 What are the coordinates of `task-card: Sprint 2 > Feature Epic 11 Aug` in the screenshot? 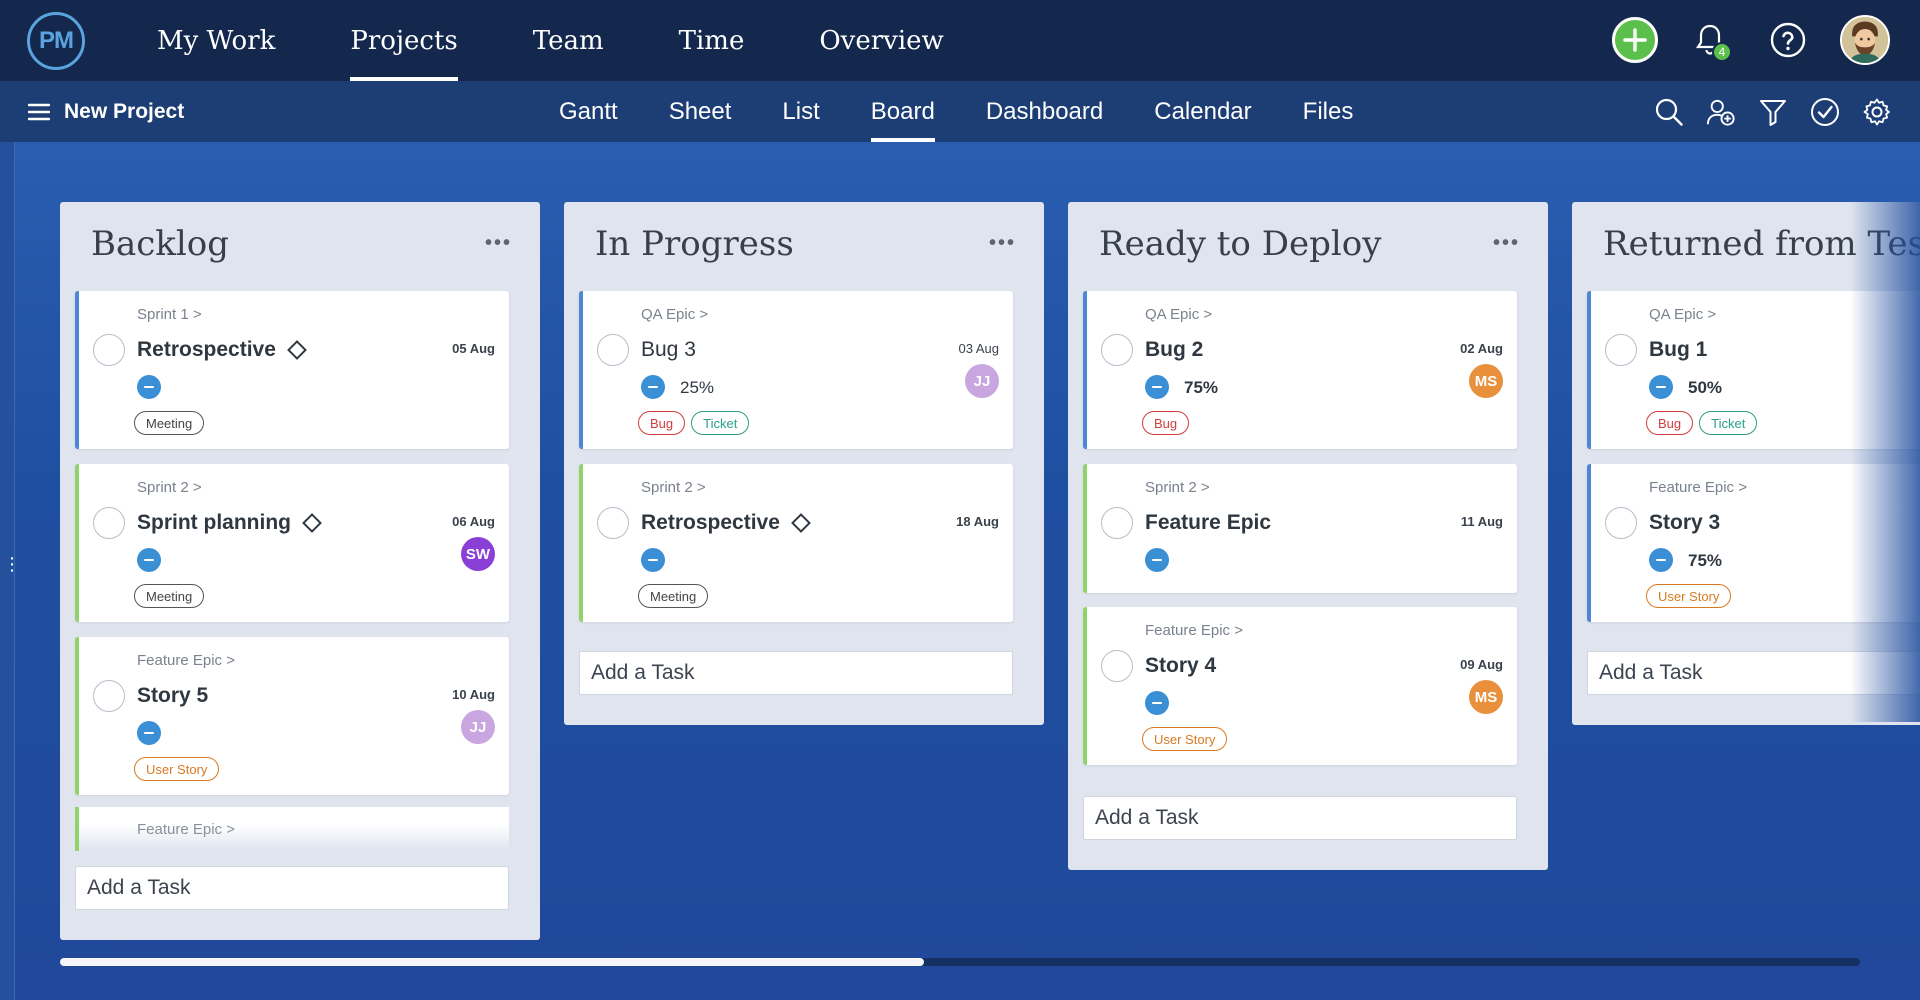 It's located at (1300, 528).